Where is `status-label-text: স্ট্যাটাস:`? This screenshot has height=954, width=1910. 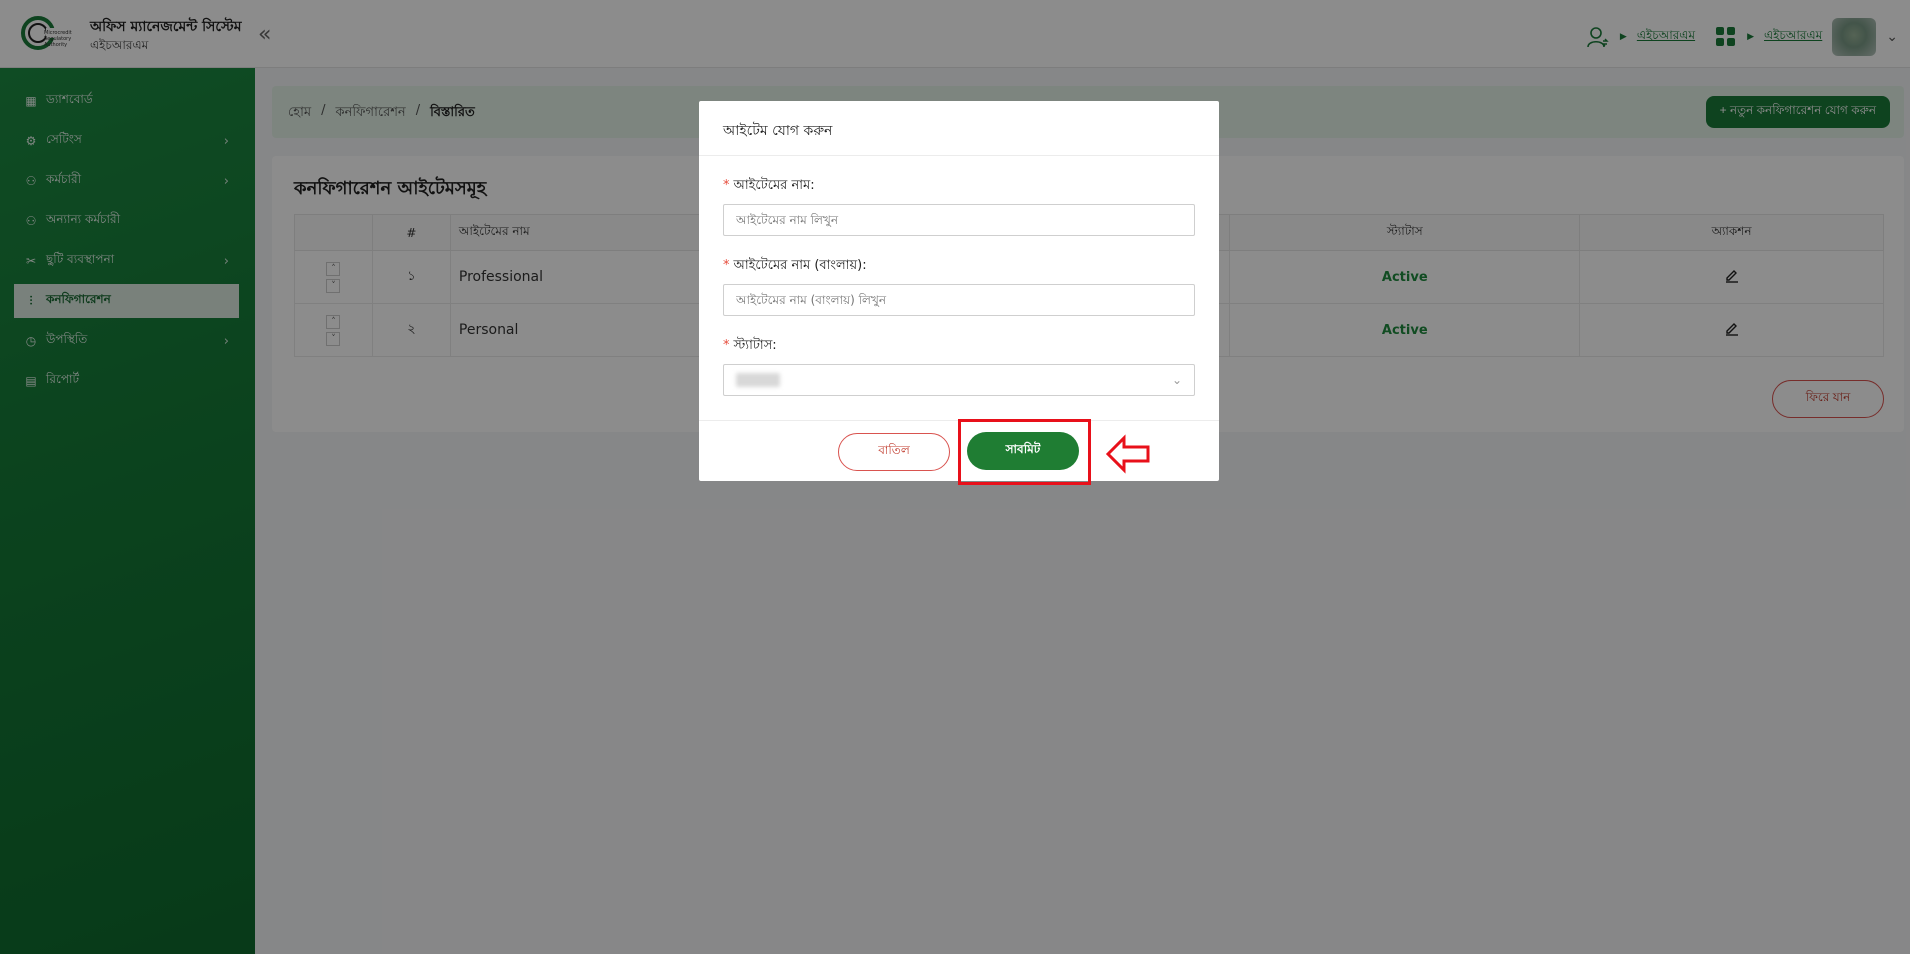 status-label-text: স্ট্যাটাস: is located at coordinates (755, 345).